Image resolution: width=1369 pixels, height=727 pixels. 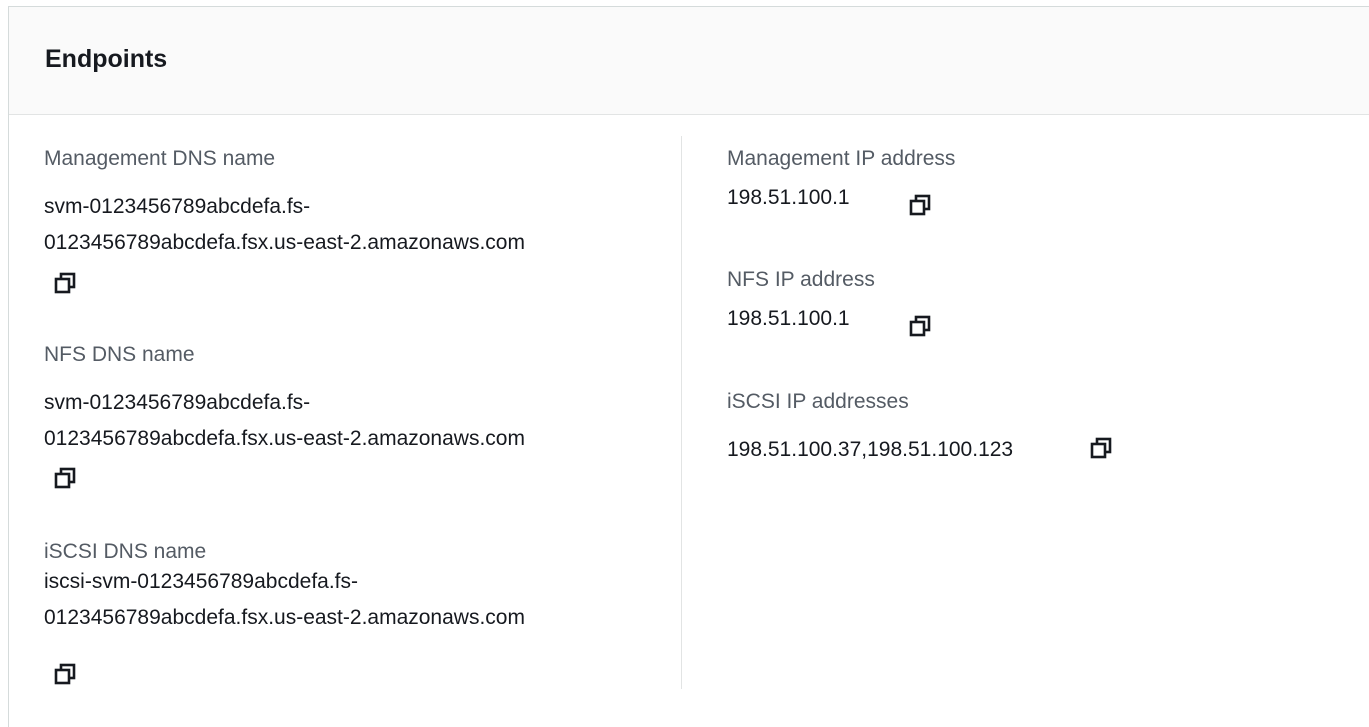 I want to click on management-dns-label: Management DNS name, so click(x=160, y=158).